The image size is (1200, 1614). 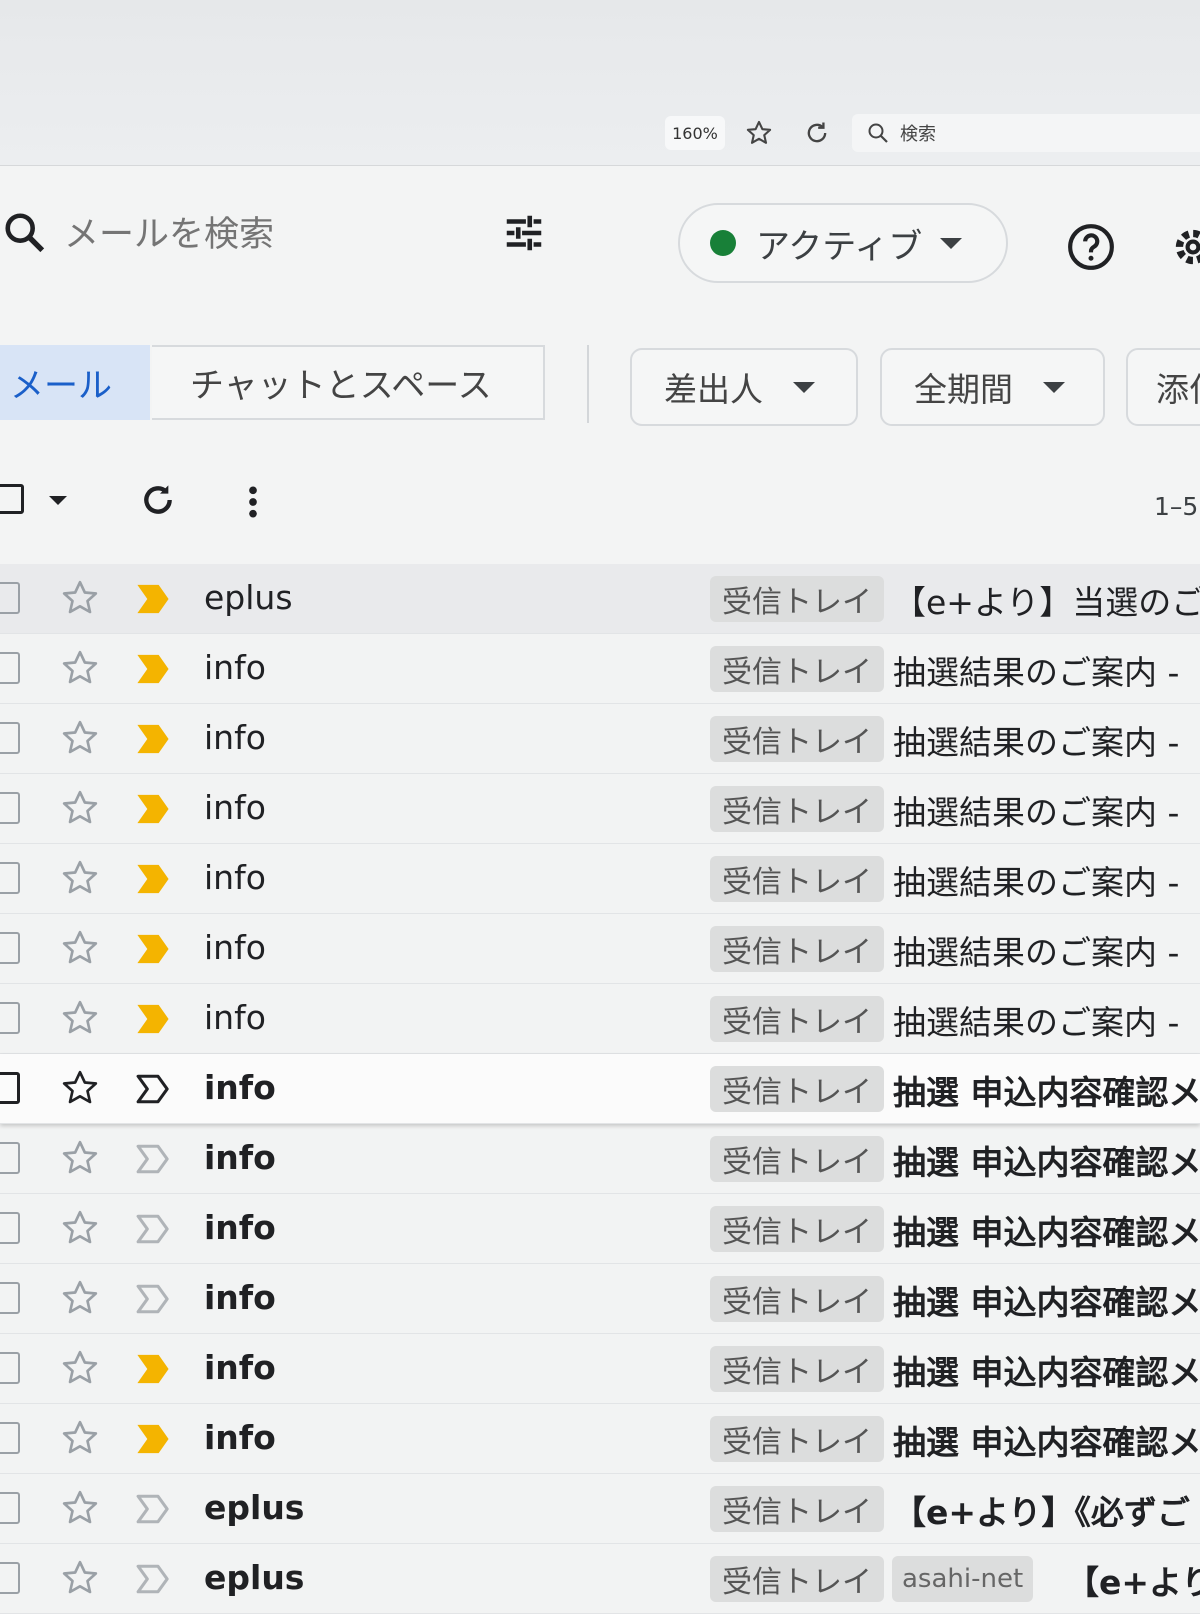 I want to click on search-icon, so click(x=25, y=233).